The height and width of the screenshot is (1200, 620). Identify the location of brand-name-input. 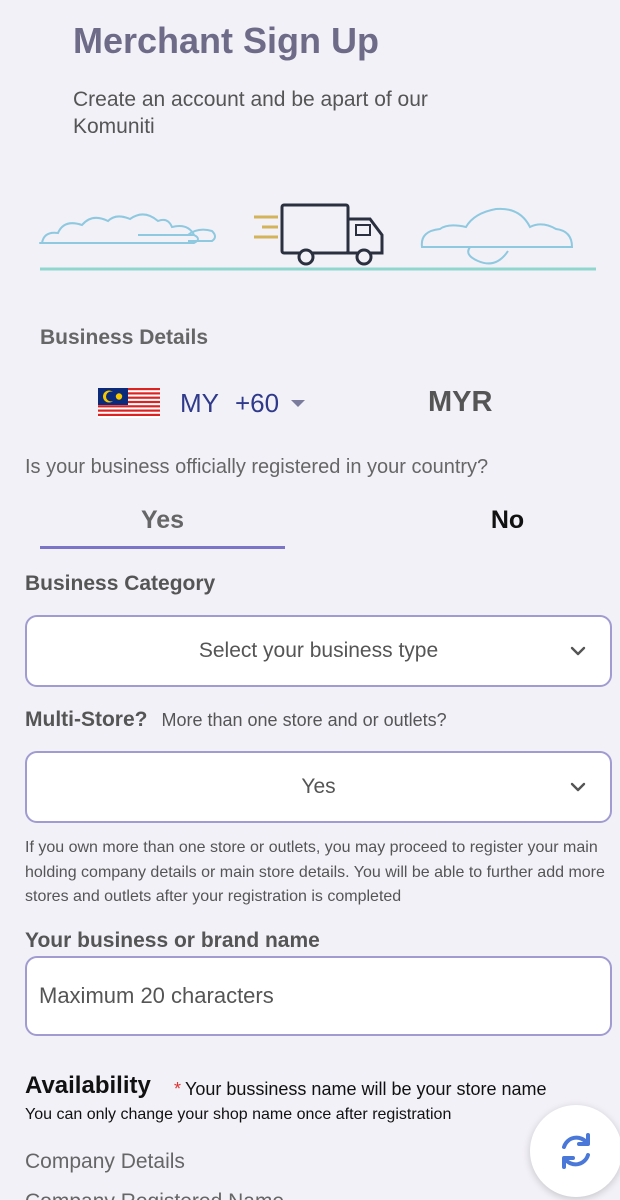
(318, 996).